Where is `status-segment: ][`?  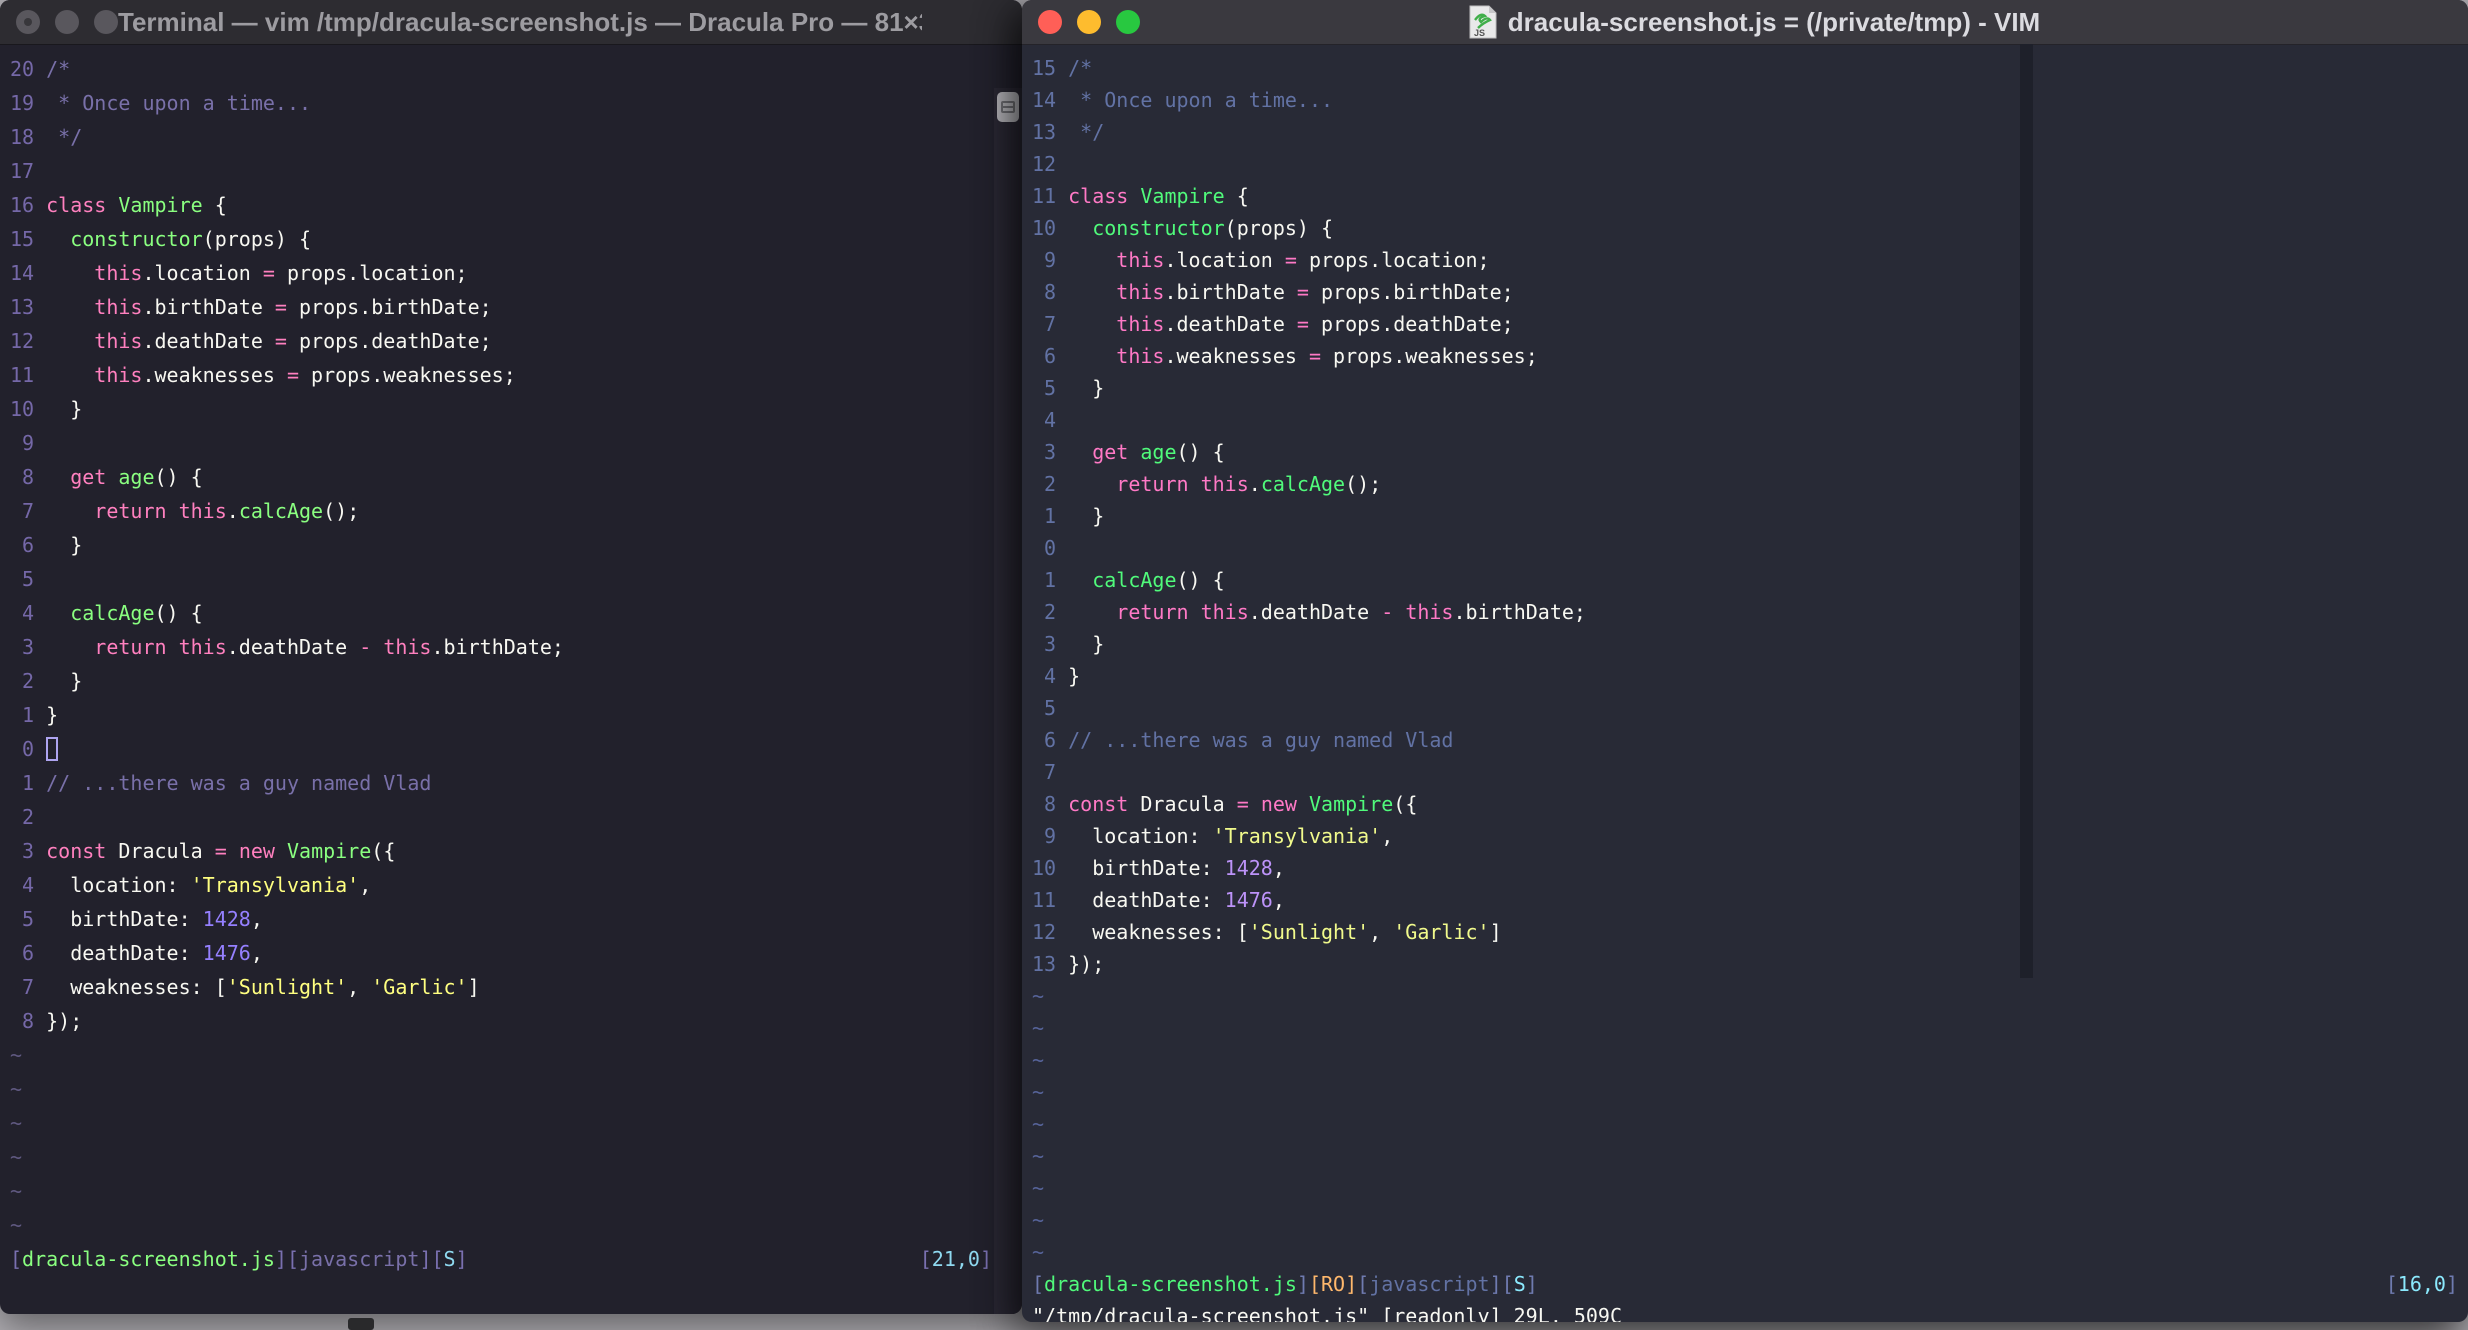 status-segment: ][ is located at coordinates (287, 1259).